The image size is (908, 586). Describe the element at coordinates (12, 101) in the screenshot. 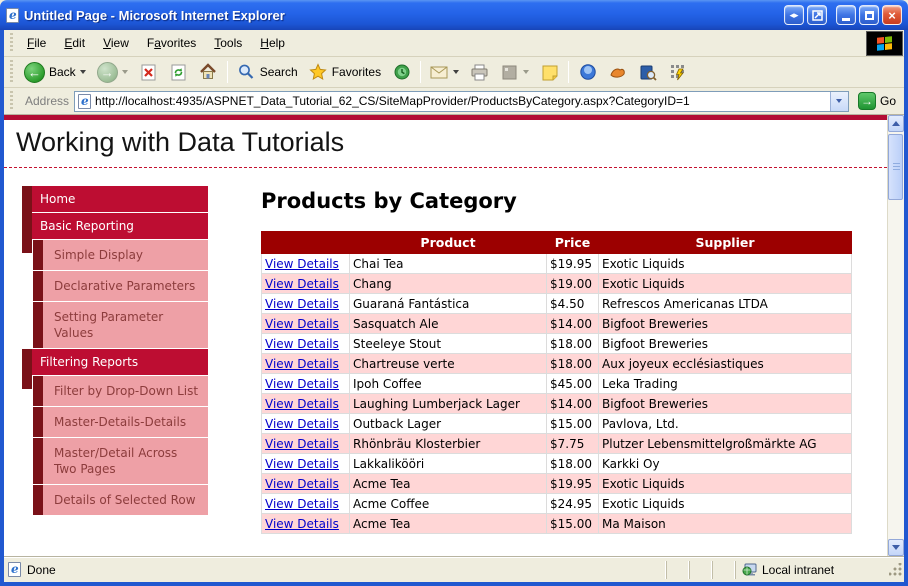

I see `addressbar-grip` at that location.